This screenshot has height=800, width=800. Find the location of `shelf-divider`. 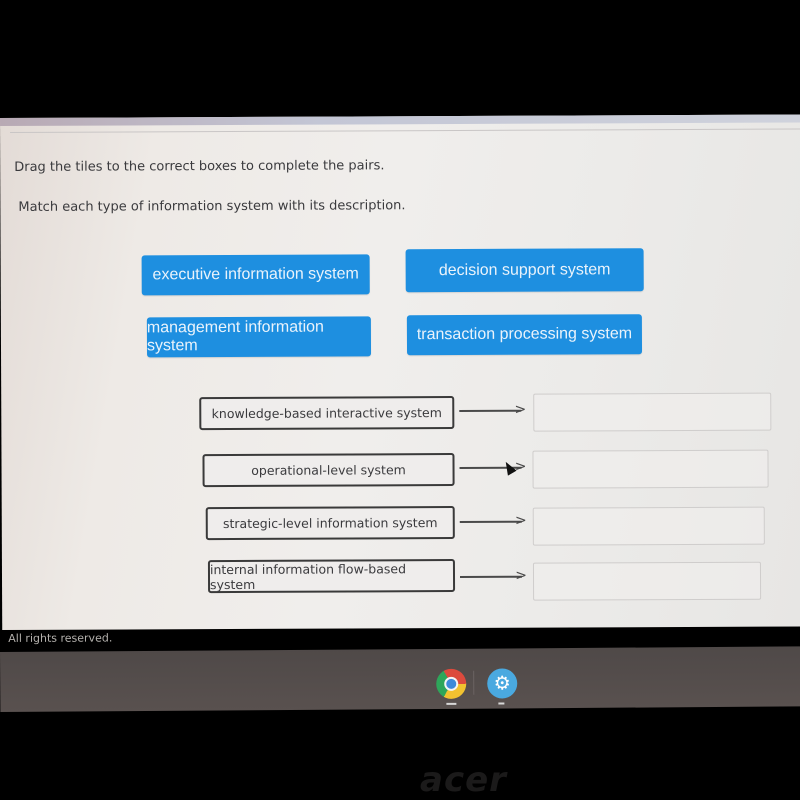

shelf-divider is located at coordinates (474, 682).